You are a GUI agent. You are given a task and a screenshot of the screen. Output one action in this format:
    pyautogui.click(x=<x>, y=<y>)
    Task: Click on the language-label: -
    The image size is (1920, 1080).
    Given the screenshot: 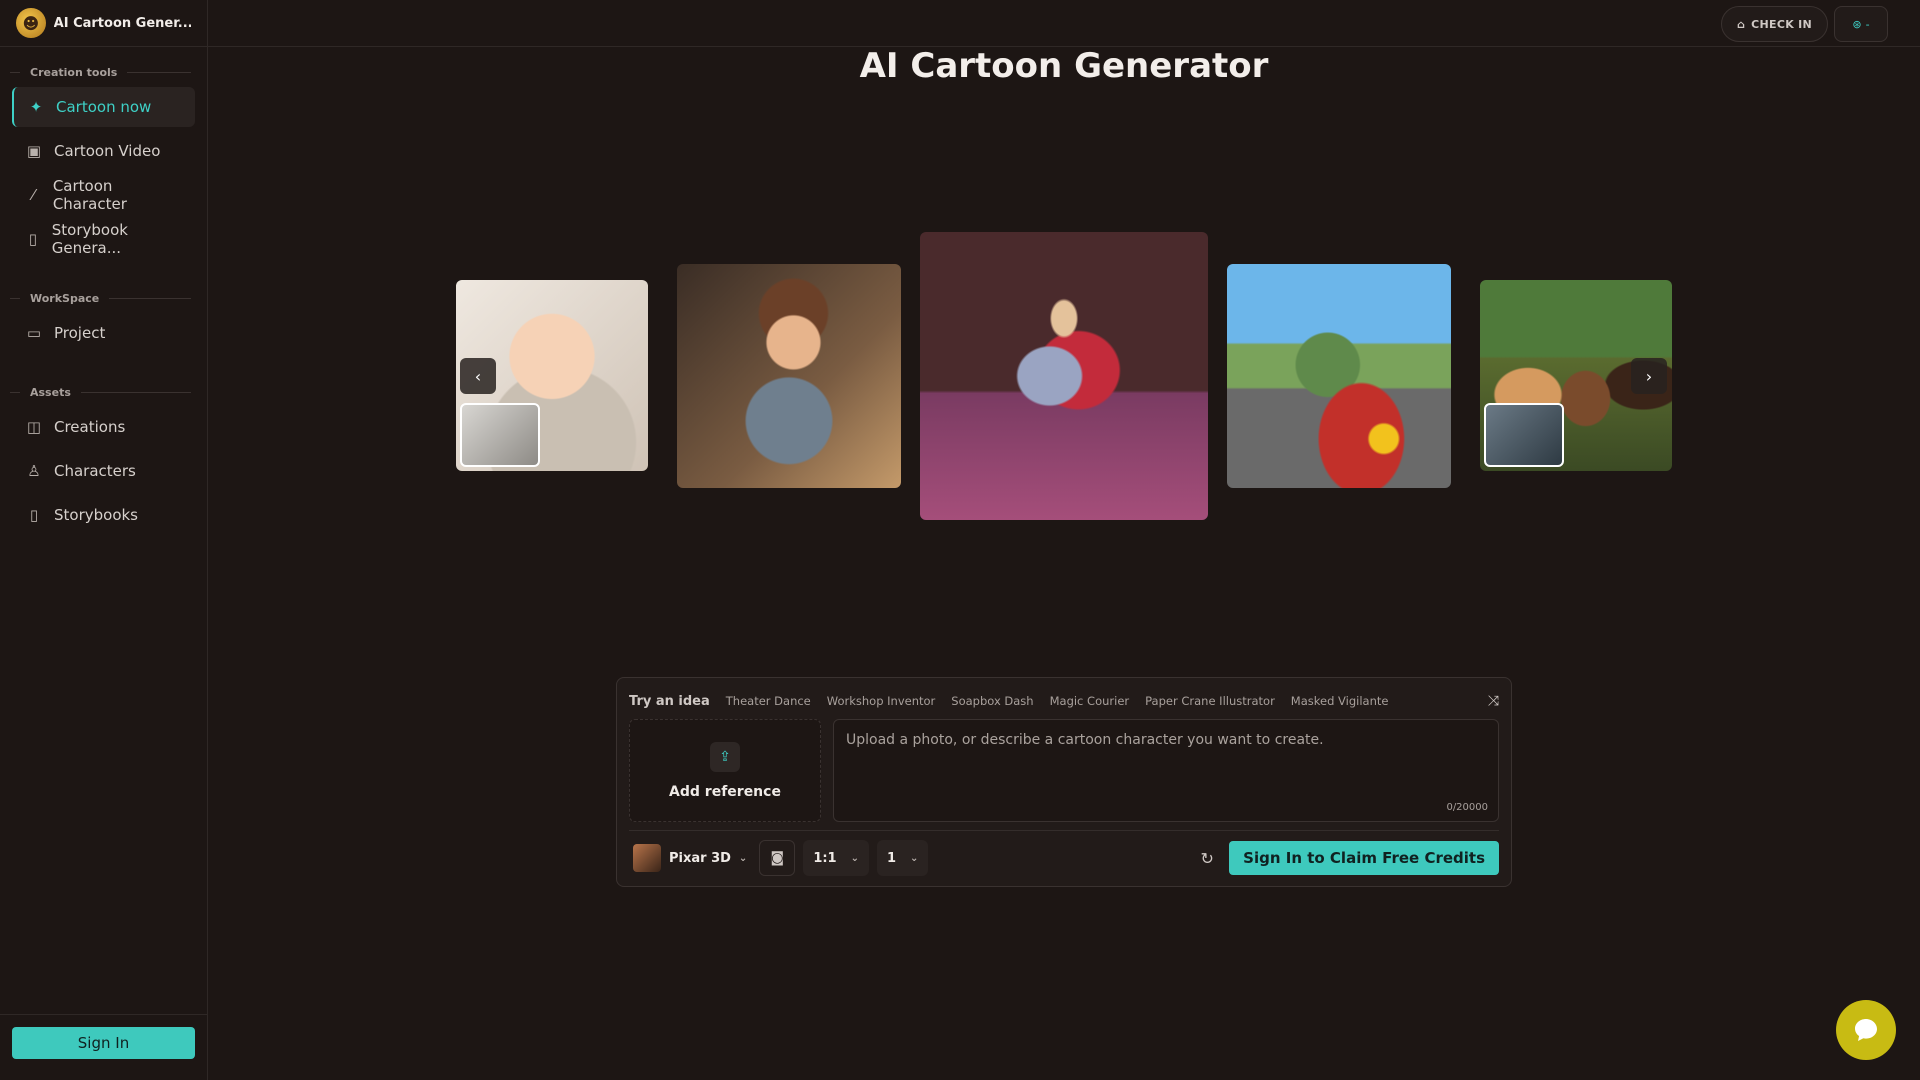 What is the action you would take?
    pyautogui.click(x=1867, y=24)
    